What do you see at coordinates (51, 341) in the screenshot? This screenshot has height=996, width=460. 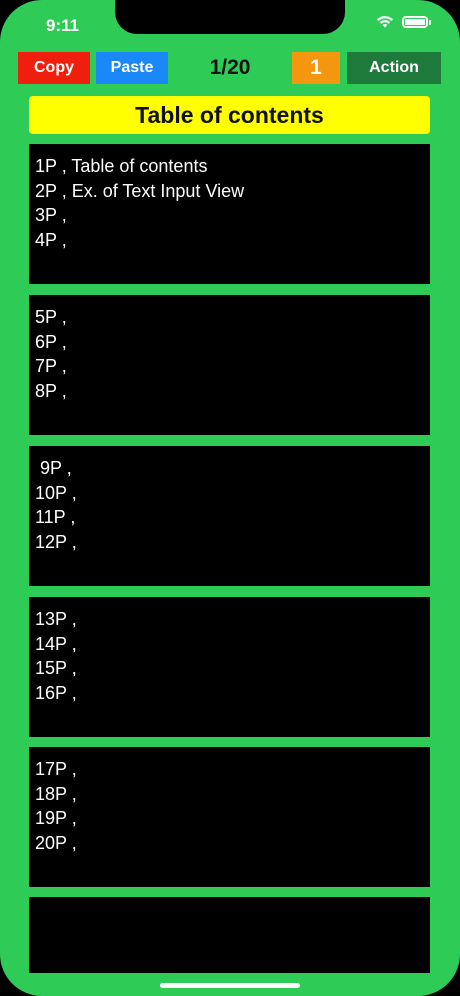 I see `page-line: 6P ,` at bounding box center [51, 341].